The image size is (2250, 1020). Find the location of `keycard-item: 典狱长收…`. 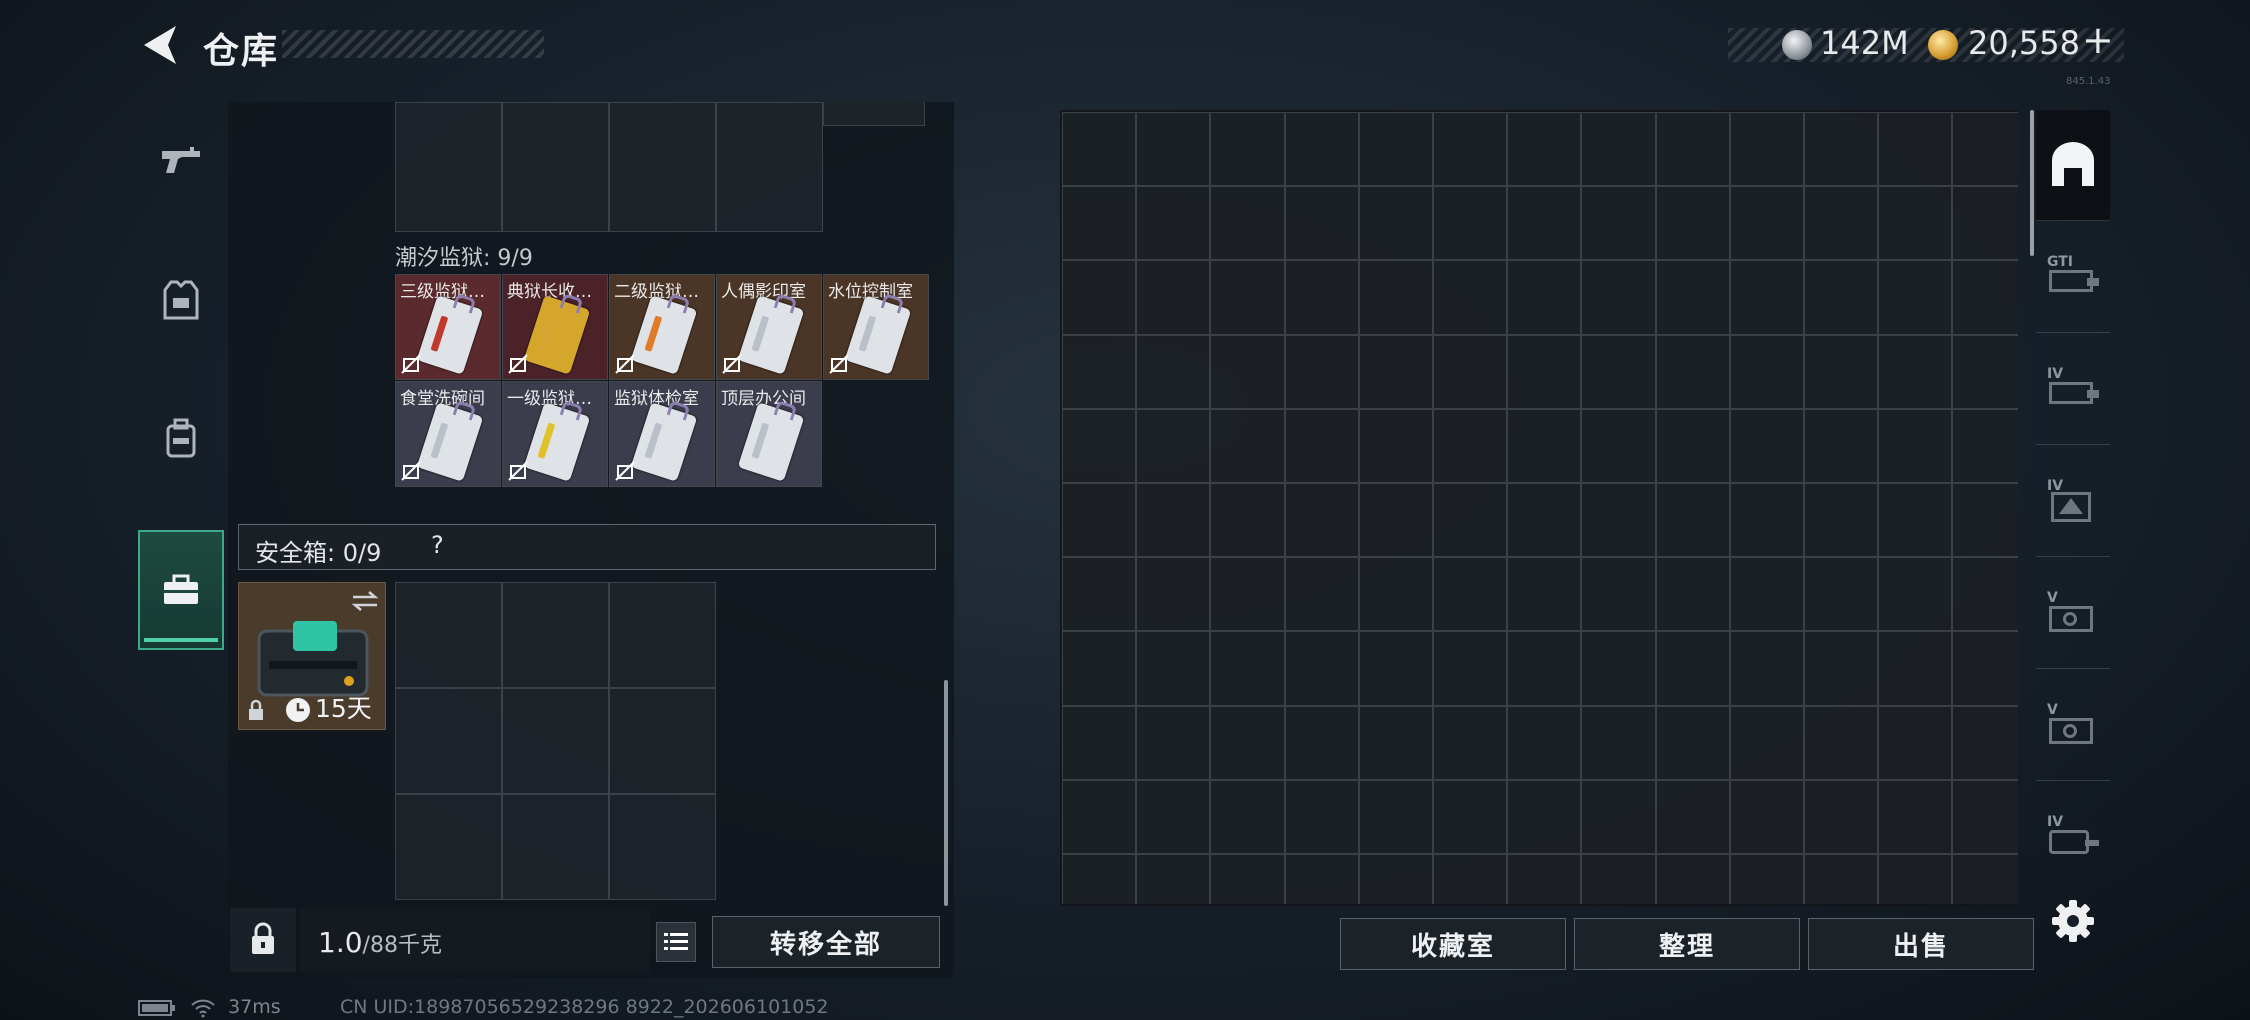

keycard-item: 典狱长收… is located at coordinates (555, 327).